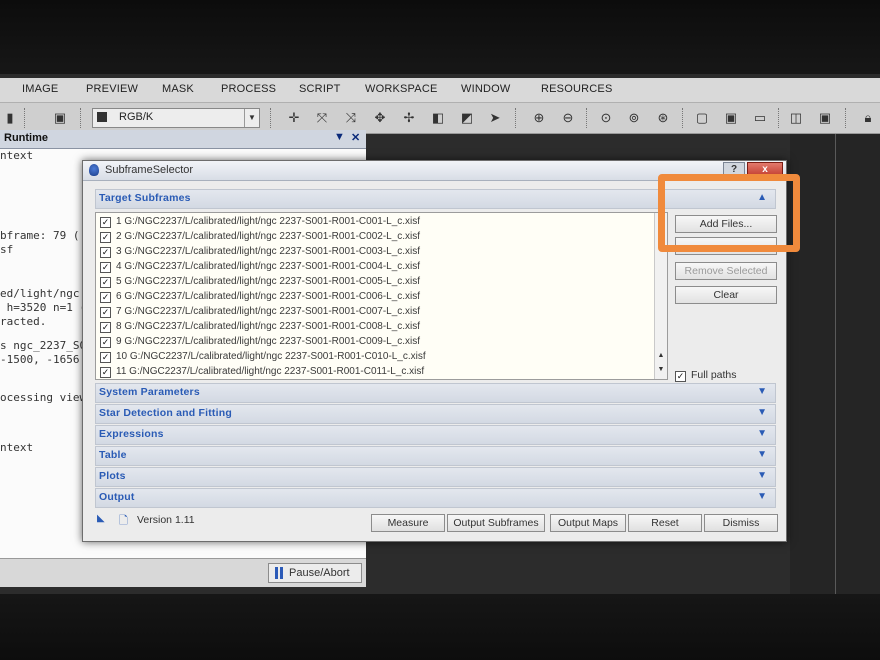  I want to click on frame-select-icon: ▣, so click(731, 118).